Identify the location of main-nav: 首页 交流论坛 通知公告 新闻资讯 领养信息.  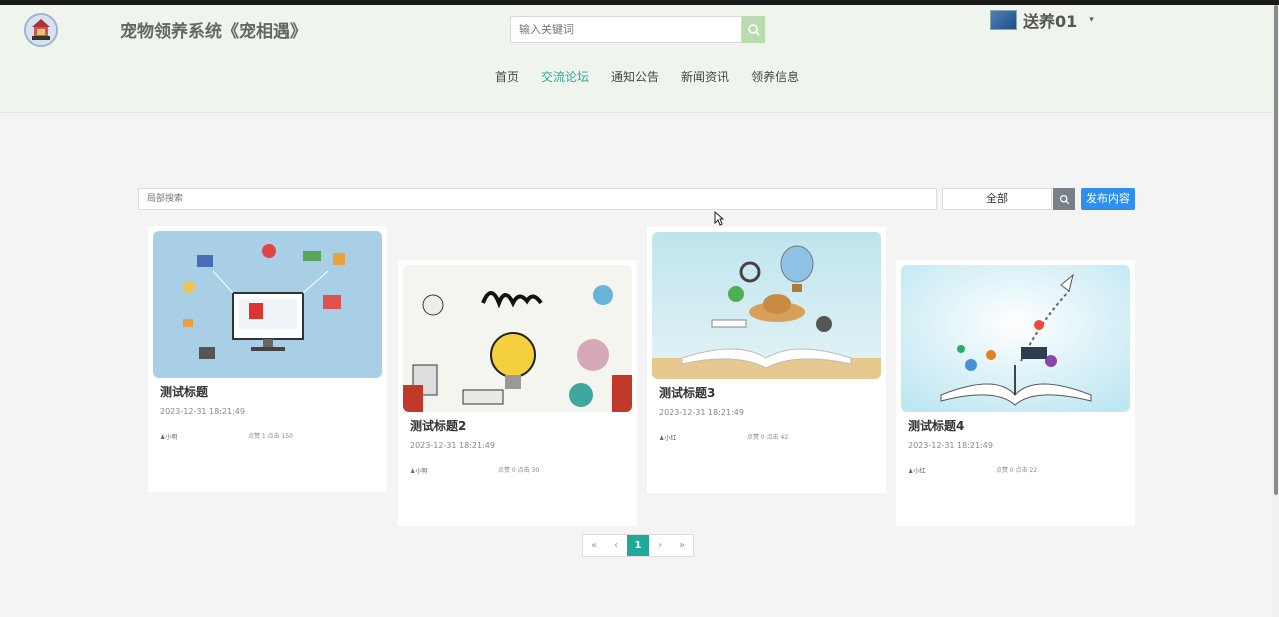
(658, 76).